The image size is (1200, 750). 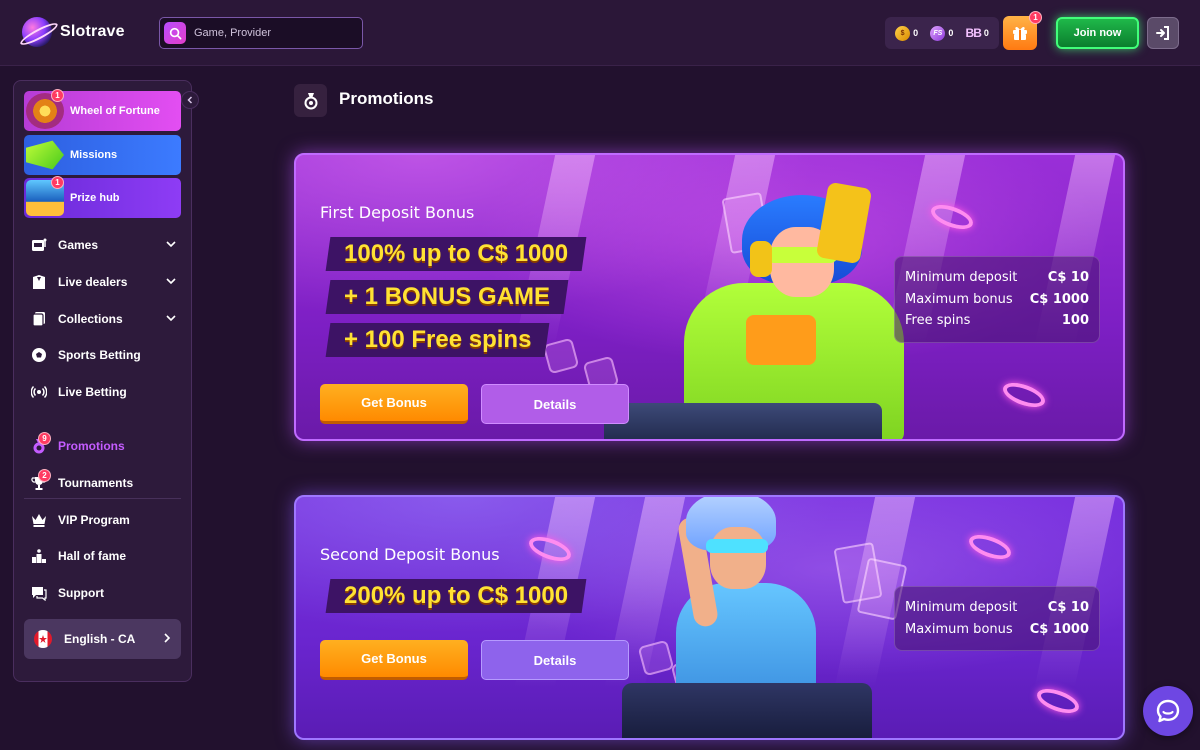 What do you see at coordinates (1168, 711) in the screenshot?
I see `live-chat-button` at bounding box center [1168, 711].